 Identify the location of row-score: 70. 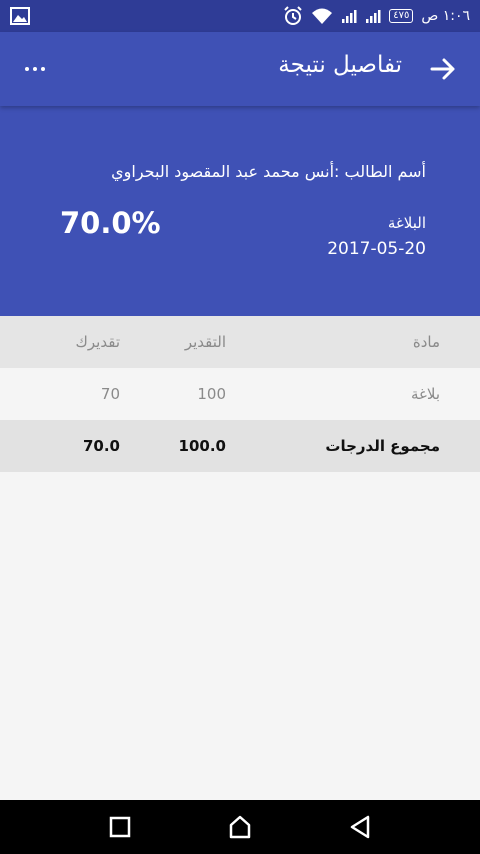
(110, 394).